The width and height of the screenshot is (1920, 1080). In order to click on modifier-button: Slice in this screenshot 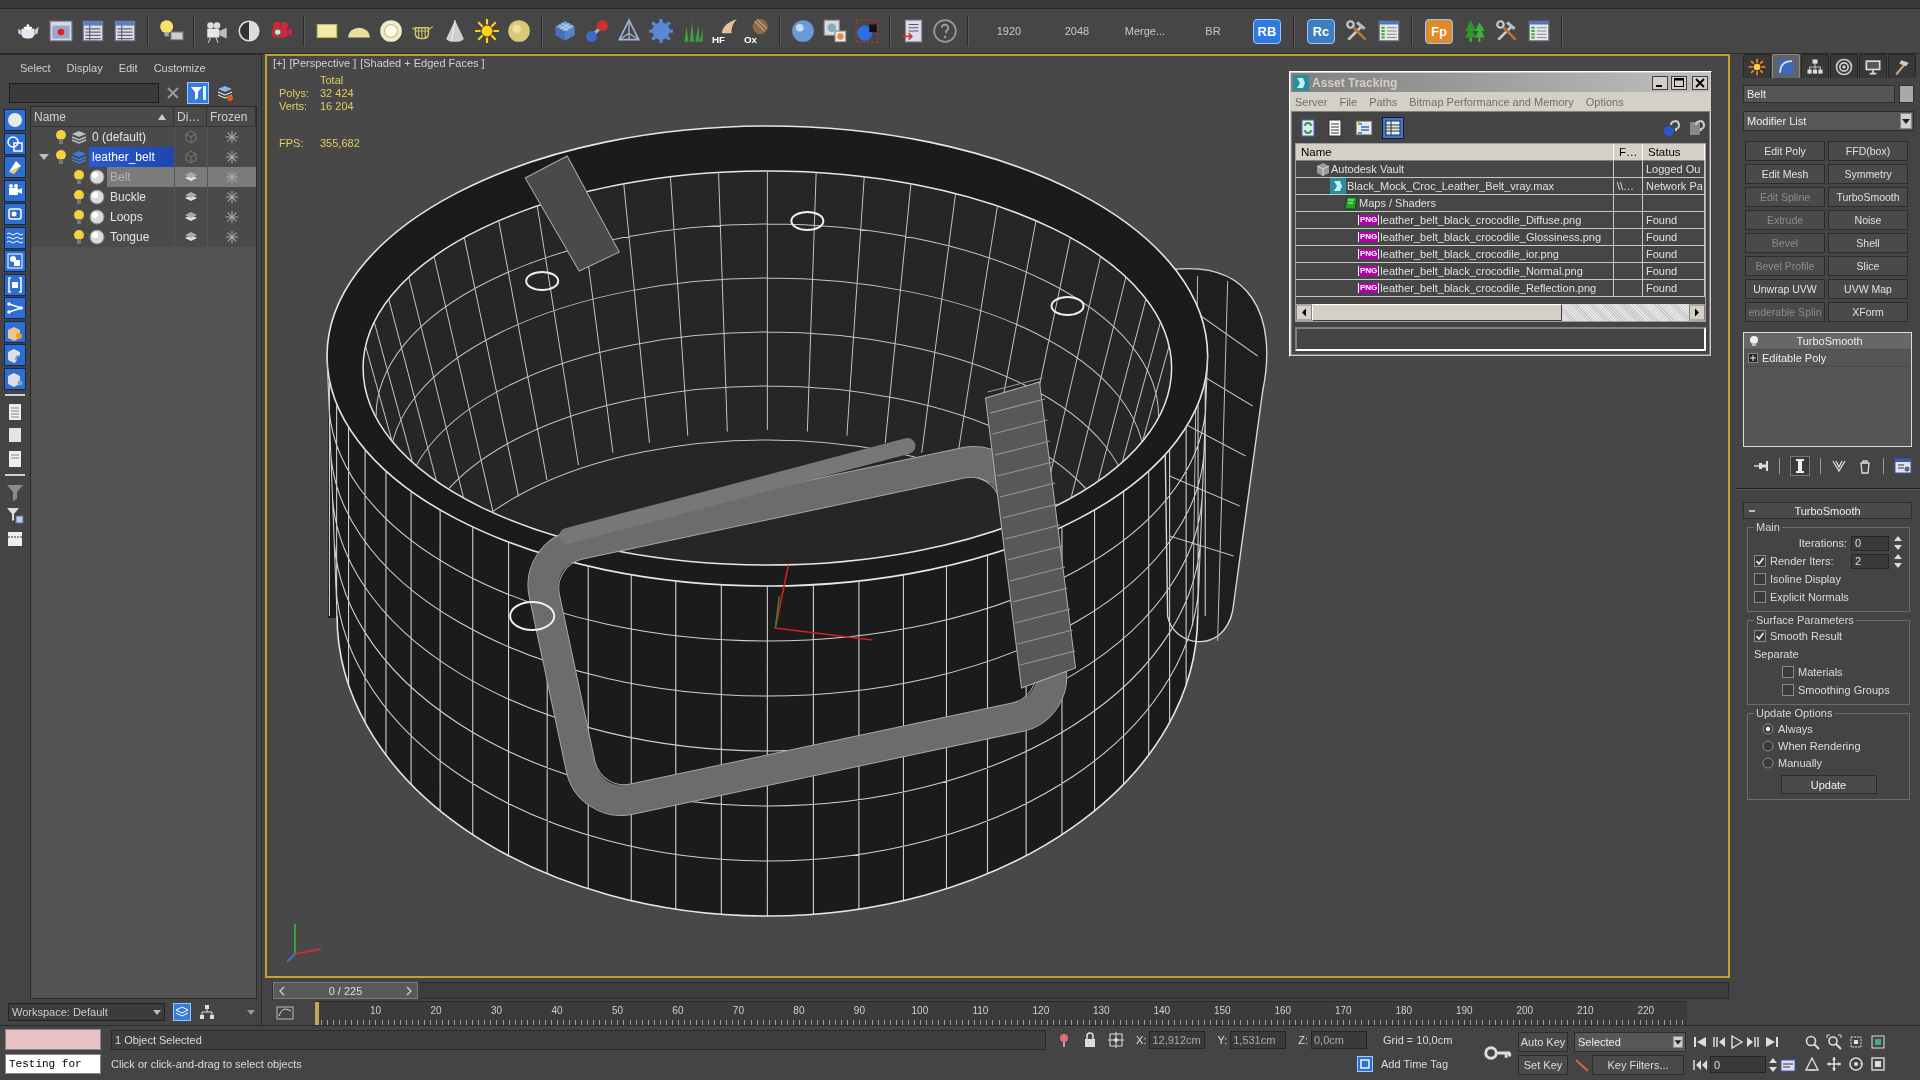, I will do `click(1868, 266)`.